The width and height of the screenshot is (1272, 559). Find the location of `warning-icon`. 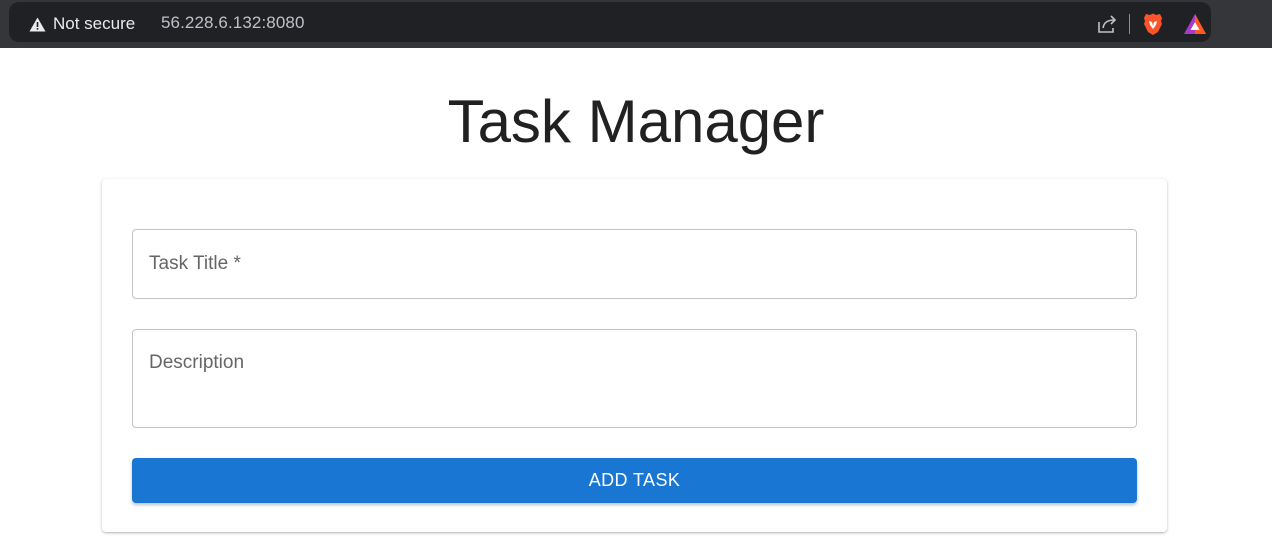

warning-icon is located at coordinates (37, 24).